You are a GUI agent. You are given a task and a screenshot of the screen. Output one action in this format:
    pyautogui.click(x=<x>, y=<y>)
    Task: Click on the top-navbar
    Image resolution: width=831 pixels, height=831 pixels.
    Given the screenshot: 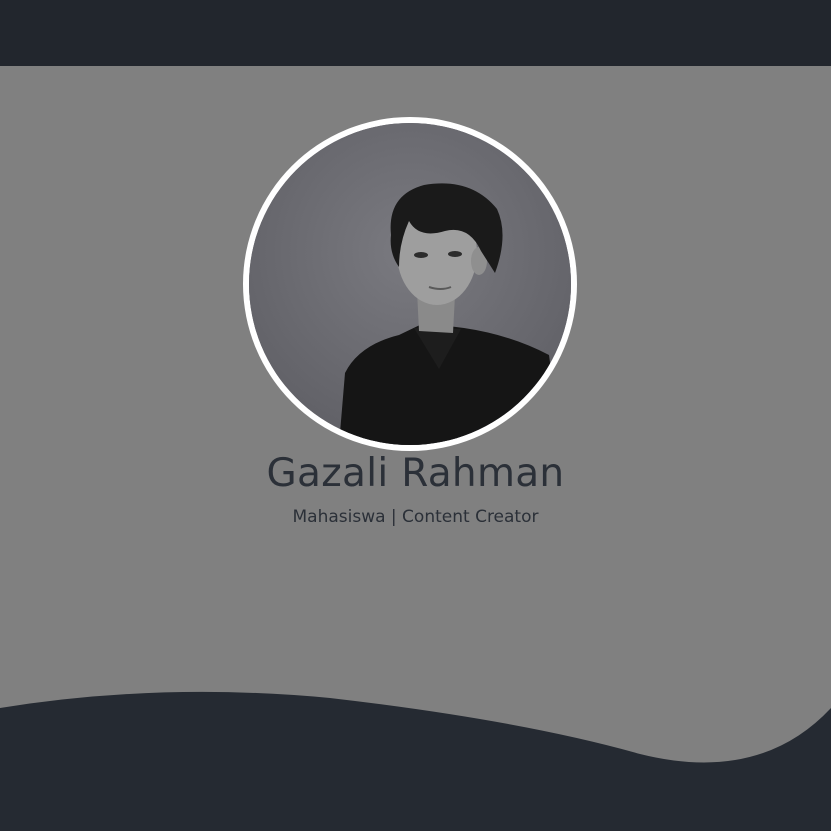 What is the action you would take?
    pyautogui.click(x=415, y=33)
    